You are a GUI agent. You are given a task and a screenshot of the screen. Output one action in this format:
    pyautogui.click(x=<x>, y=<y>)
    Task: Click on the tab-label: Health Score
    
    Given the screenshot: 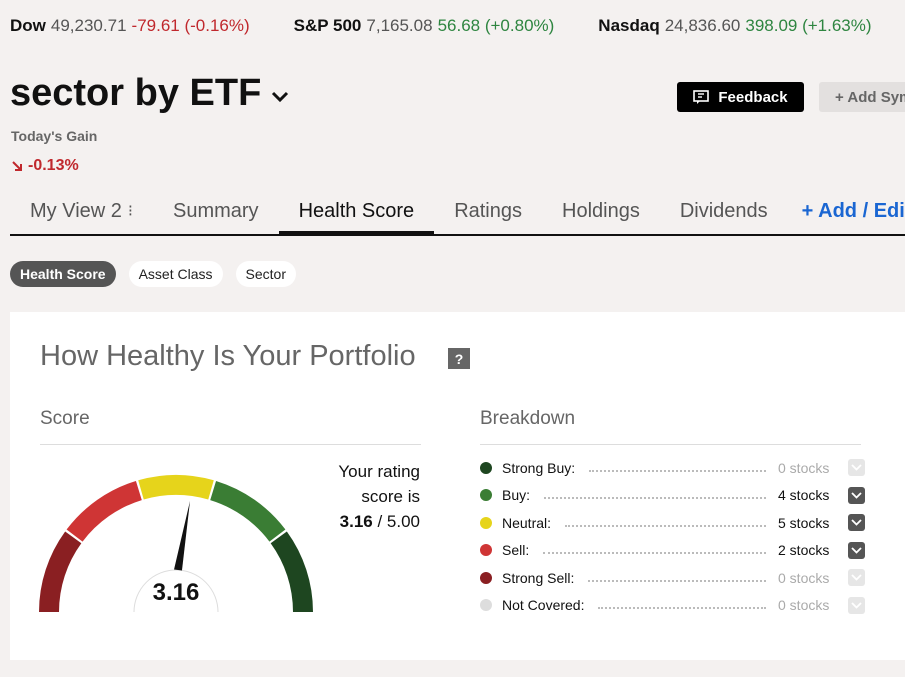 What is the action you would take?
    pyautogui.click(x=356, y=210)
    